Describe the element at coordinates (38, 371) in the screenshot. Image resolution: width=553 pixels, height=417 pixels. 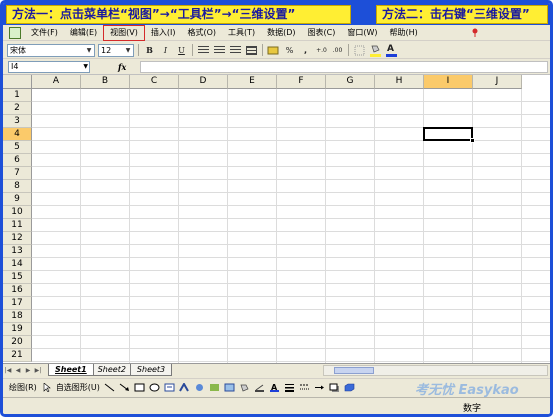
I see `last-sheet-icon: ▶|` at that location.